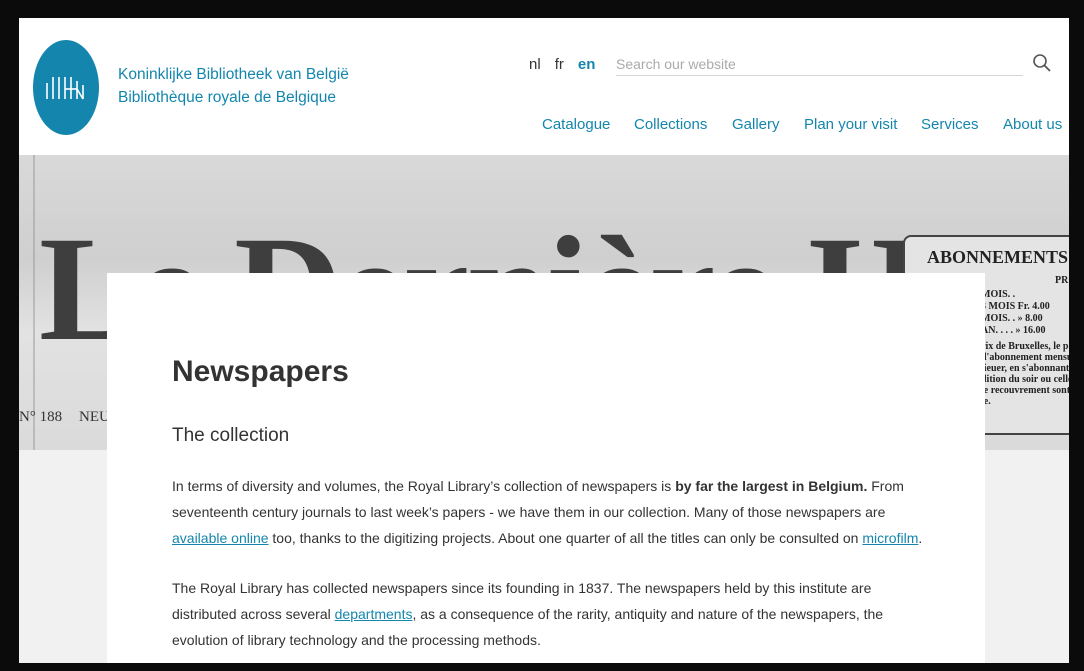  Describe the element at coordinates (220, 538) in the screenshot. I see `available-online-link: available online` at that location.